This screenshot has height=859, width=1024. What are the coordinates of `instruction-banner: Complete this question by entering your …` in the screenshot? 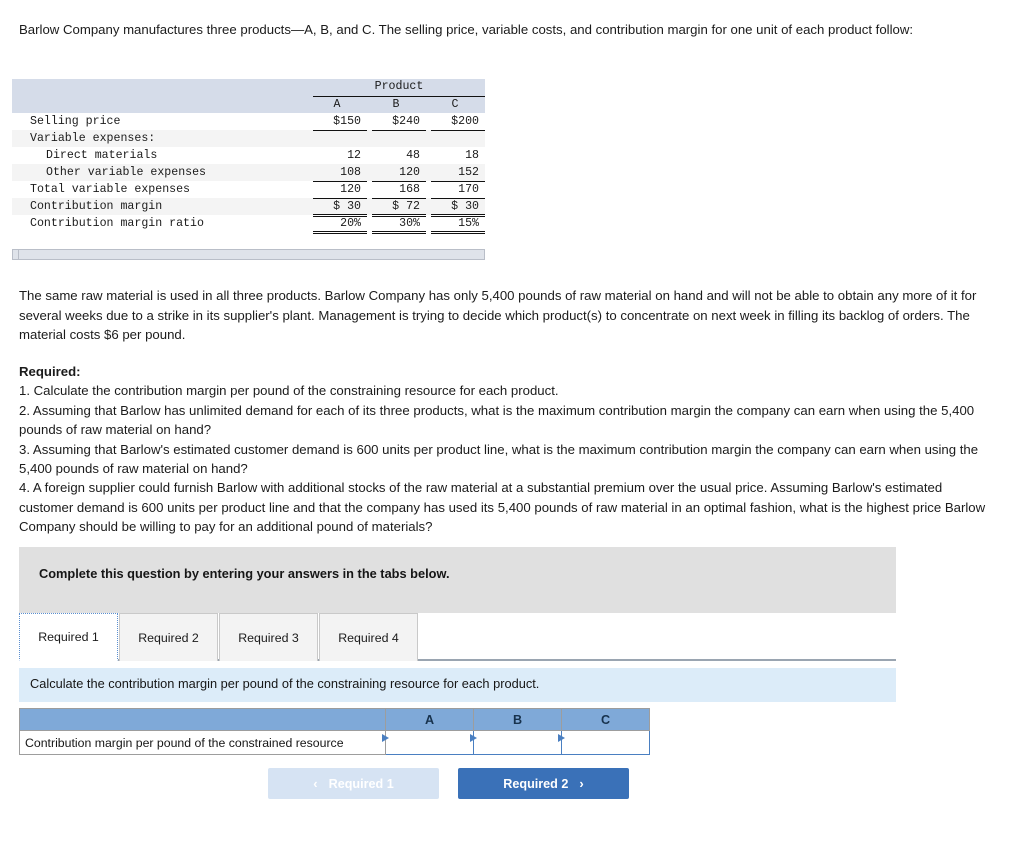 It's located at (457, 580).